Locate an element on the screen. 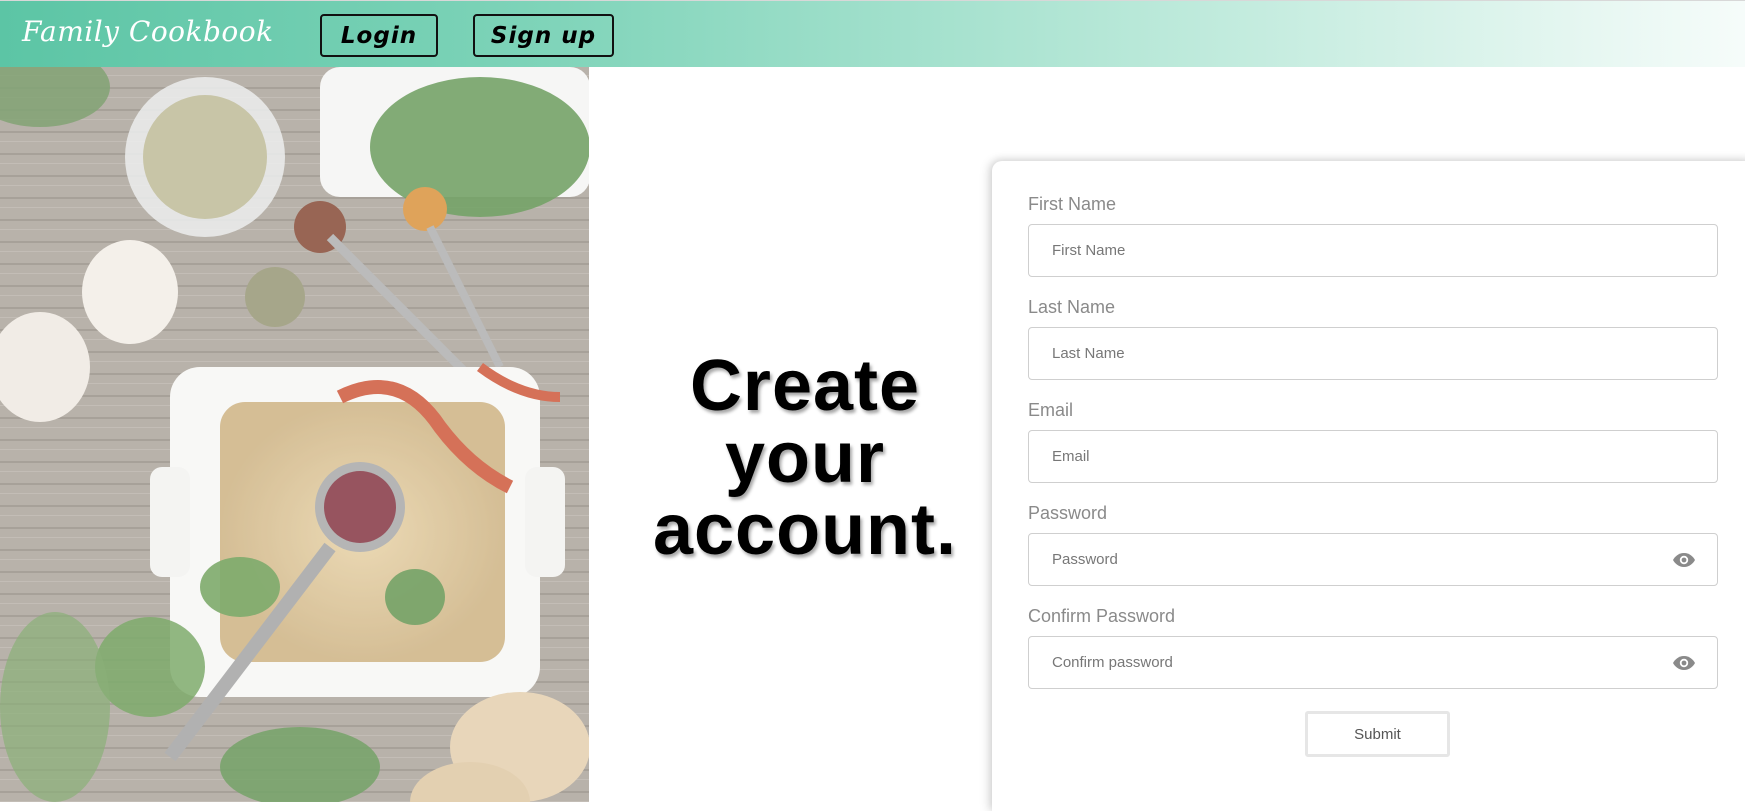 Image resolution: width=1745 pixels, height=811 pixels. password-label: Password is located at coordinates (1068, 513).